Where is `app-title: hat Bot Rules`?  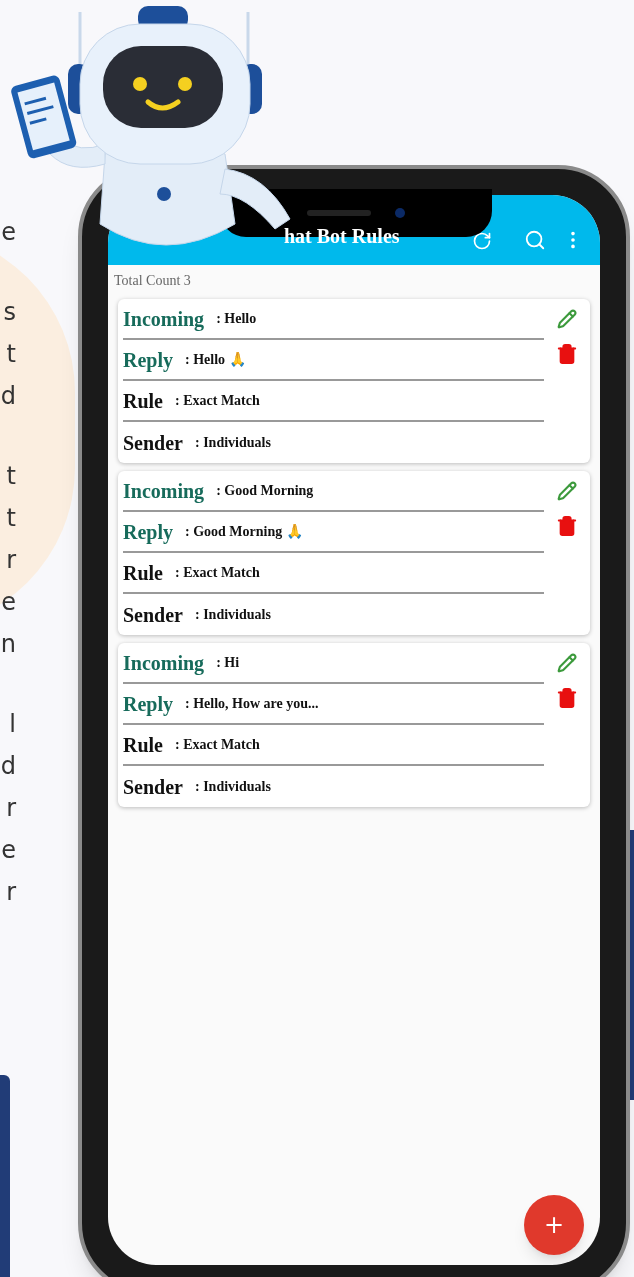
app-title: hat Bot Rules is located at coordinates (342, 236).